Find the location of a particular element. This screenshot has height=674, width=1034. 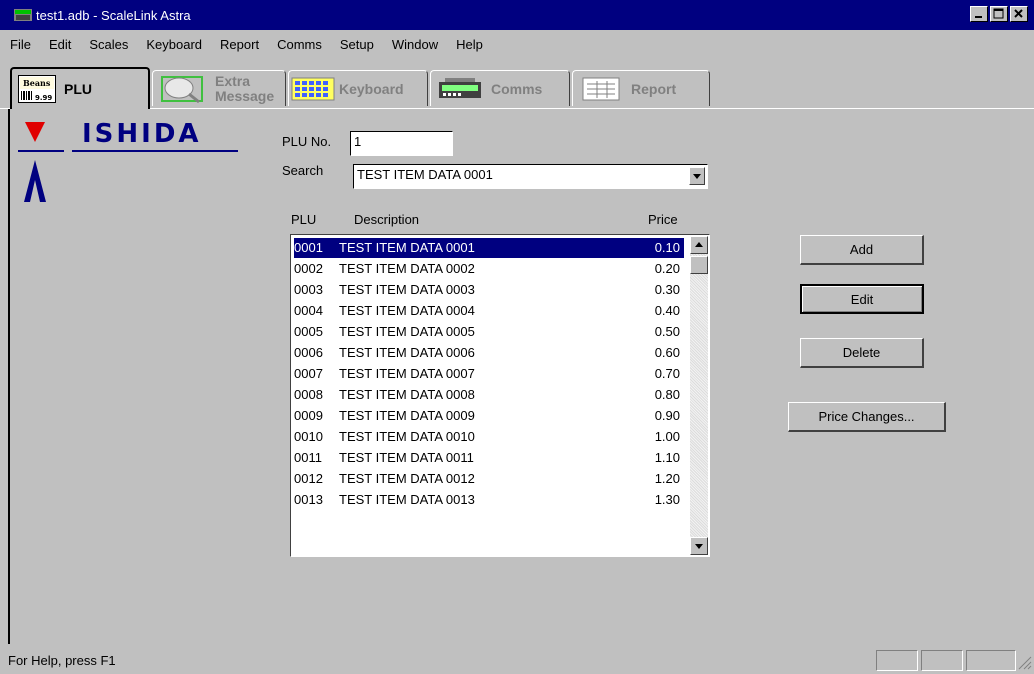

list-item-plu: 0006 is located at coordinates (308, 352).